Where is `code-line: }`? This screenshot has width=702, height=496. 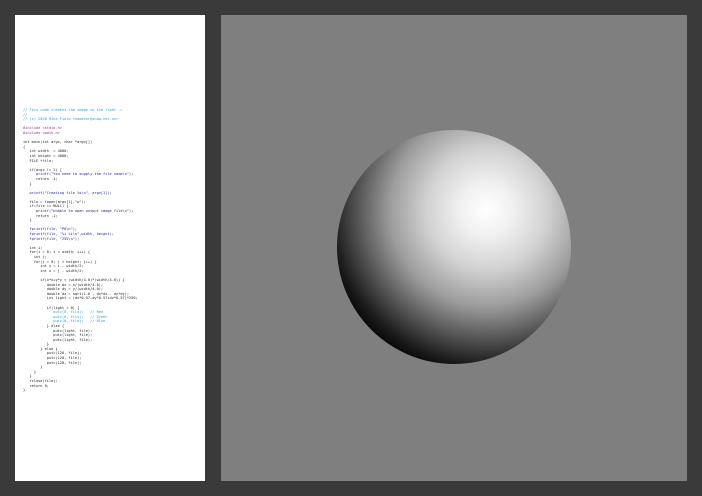 code-line: } is located at coordinates (24, 390).